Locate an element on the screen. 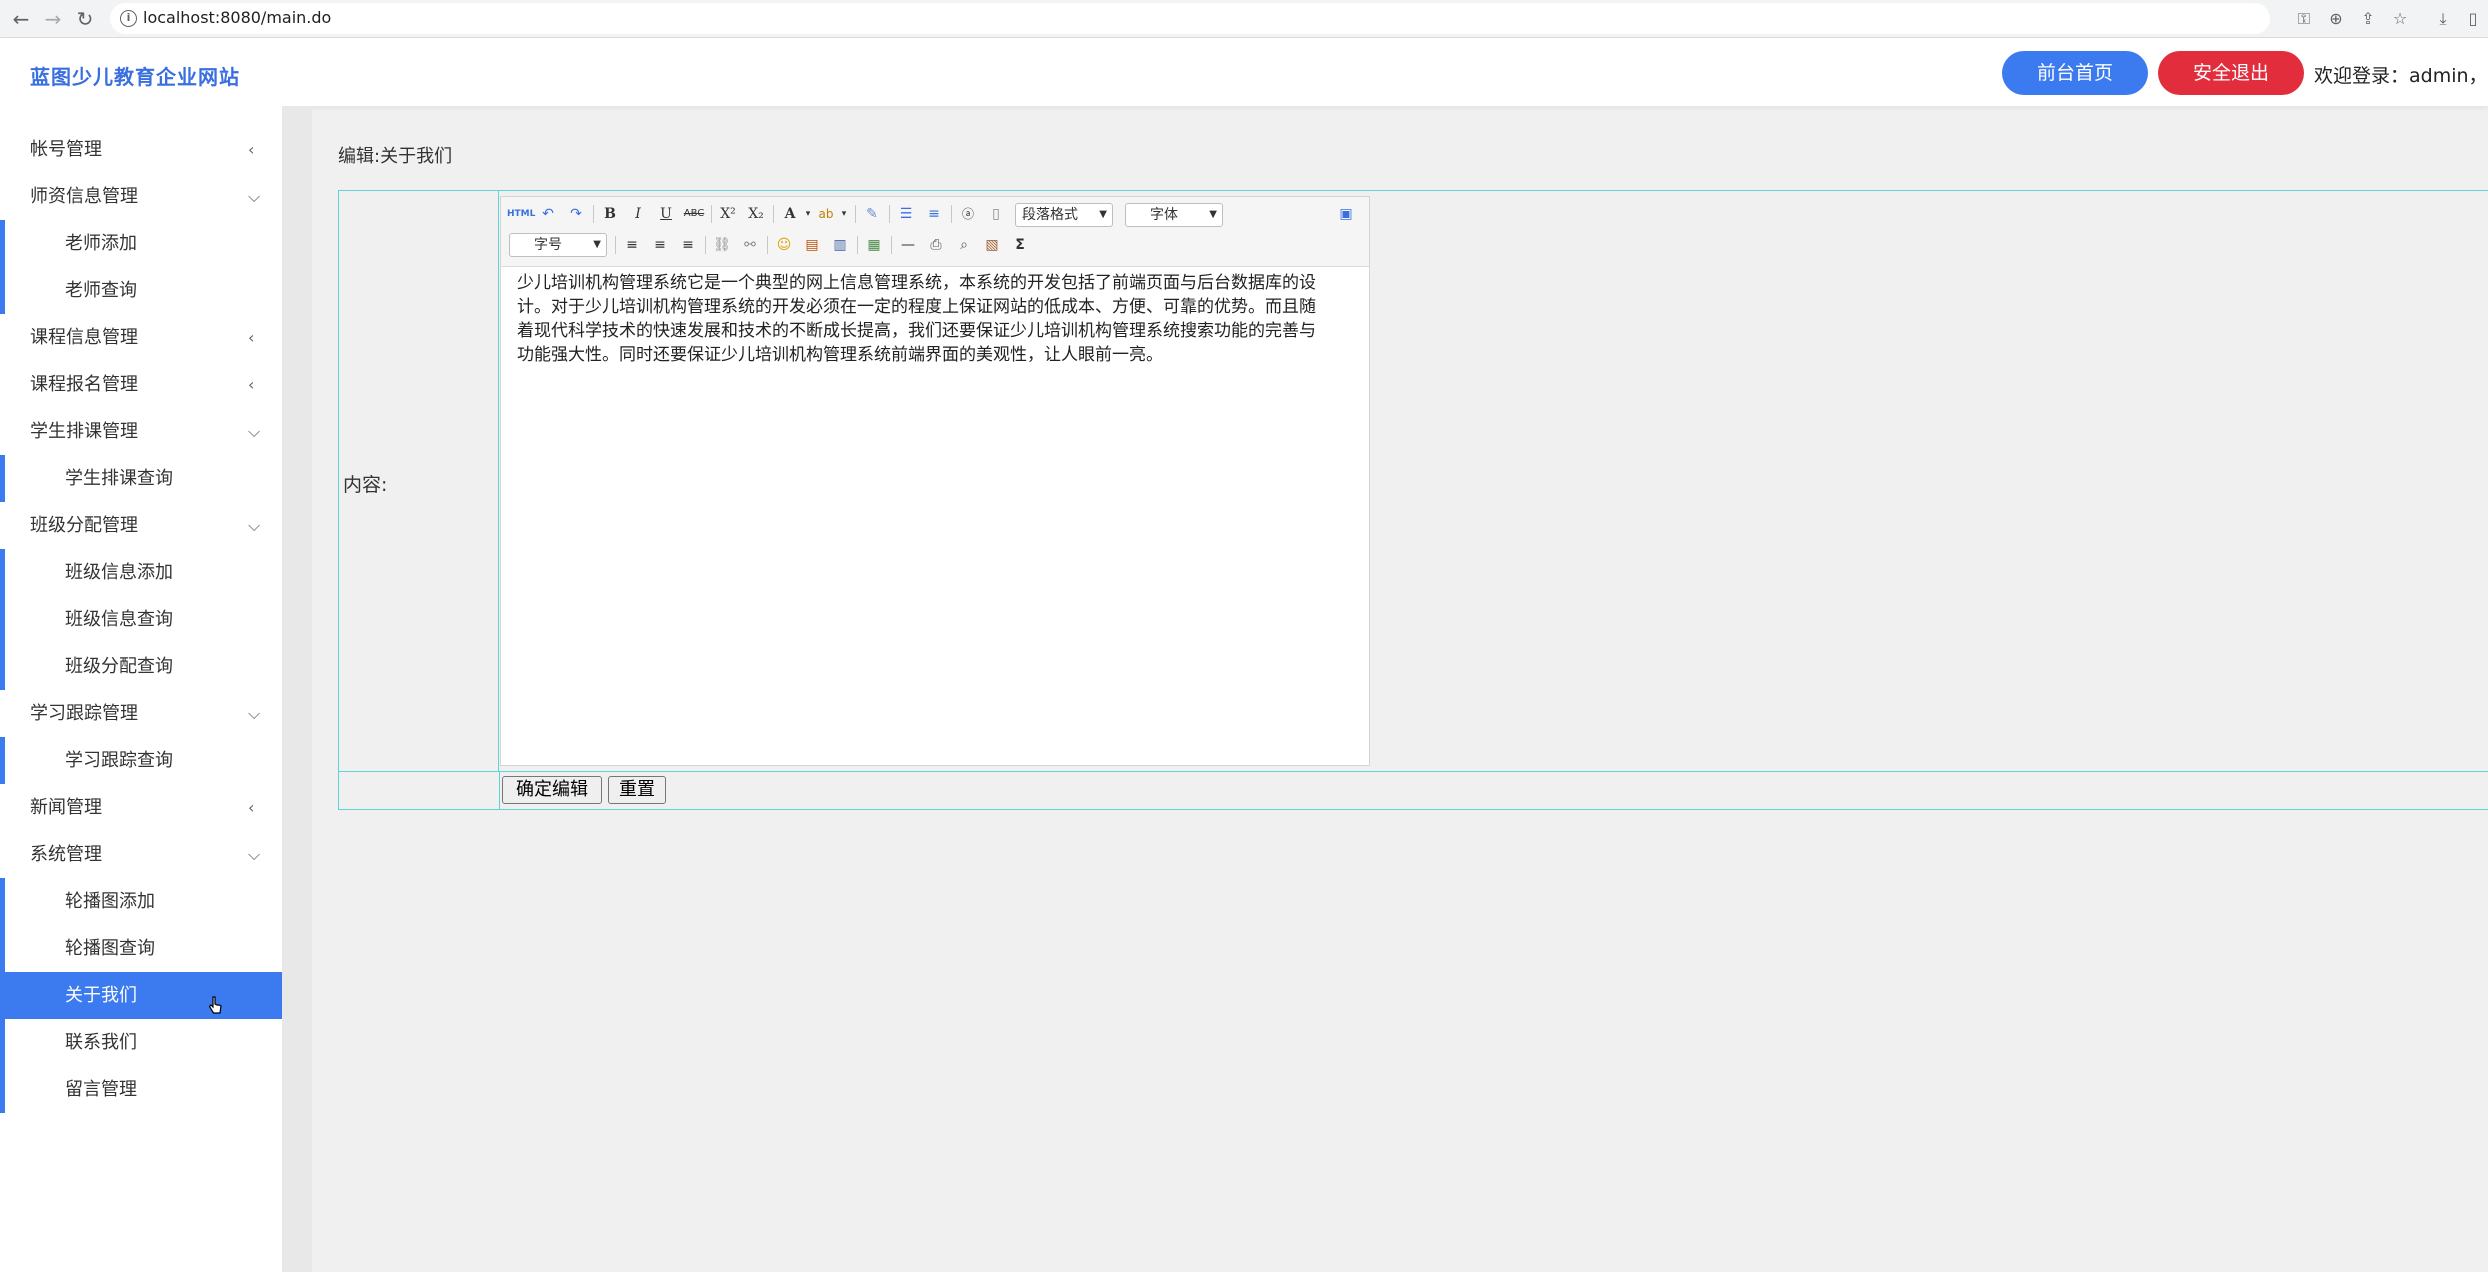  submenu-tracking-query: 学习跟踪查询 is located at coordinates (141, 760).